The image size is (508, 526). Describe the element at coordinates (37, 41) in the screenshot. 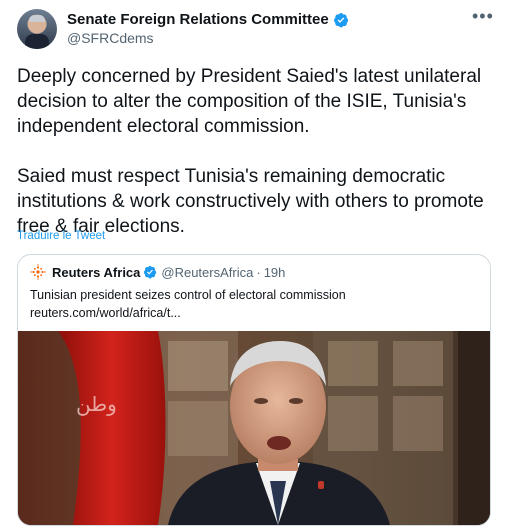

I see `avatar-suit` at that location.